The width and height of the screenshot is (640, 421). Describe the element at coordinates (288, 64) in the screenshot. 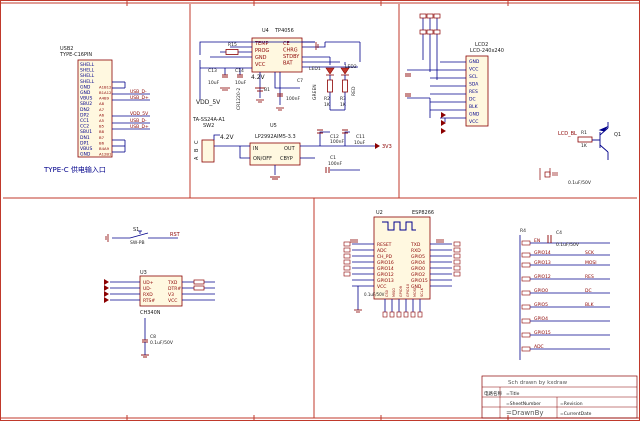

I see `tp4056-right-pin: BAT` at that location.